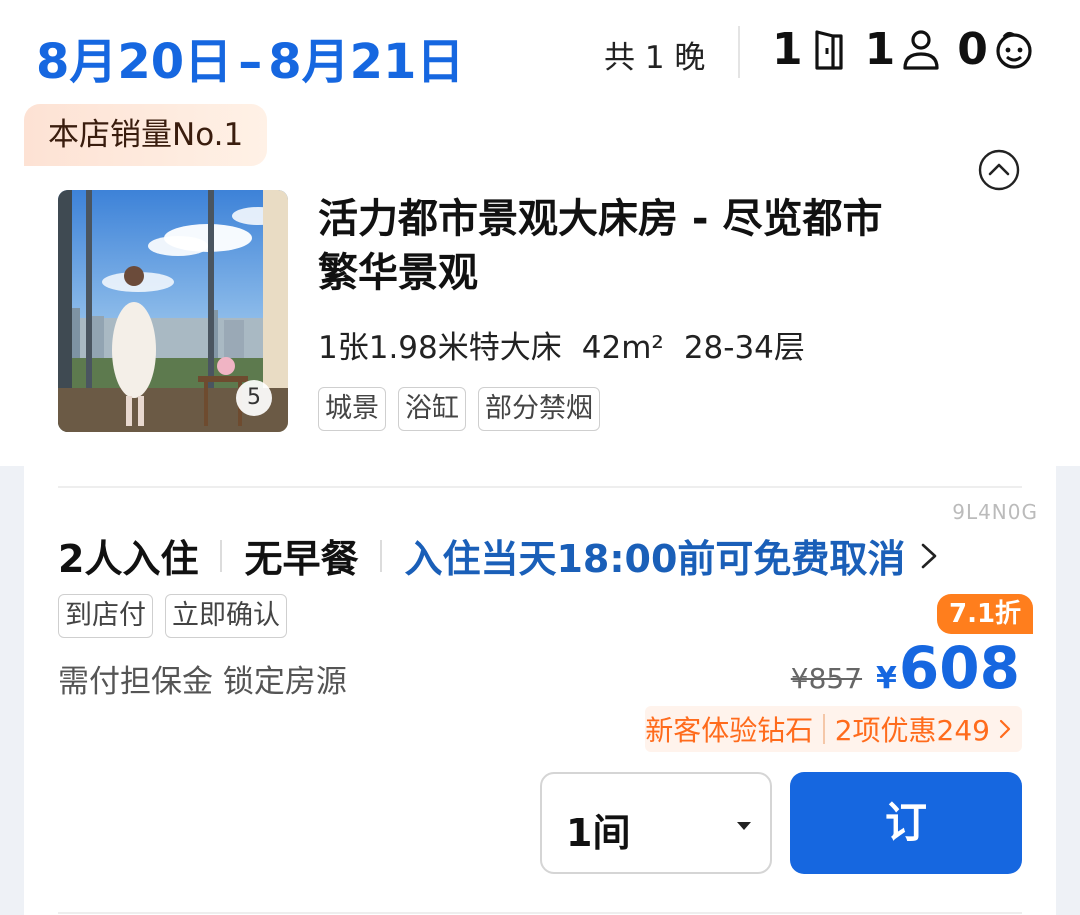  I want to click on payment-tags: 到店付 立即确认, so click(172, 616).